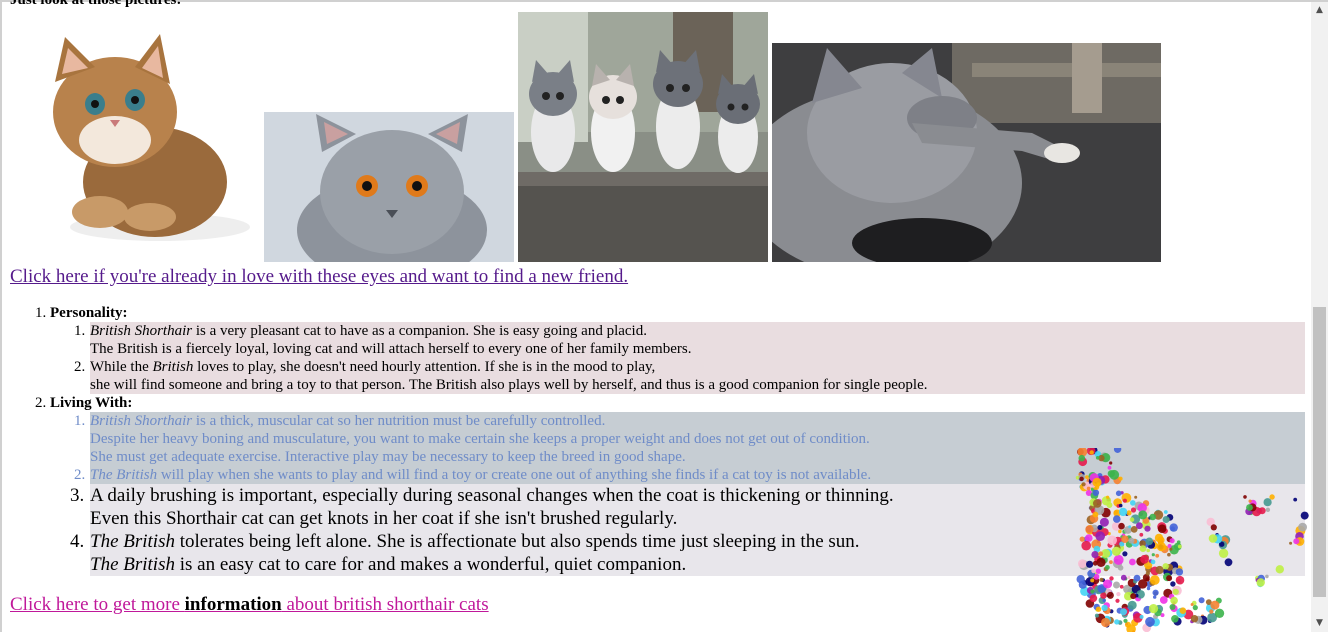  What do you see at coordinates (1319, 10) in the screenshot?
I see `scroll-up-arrow-icon: ▲` at bounding box center [1319, 10].